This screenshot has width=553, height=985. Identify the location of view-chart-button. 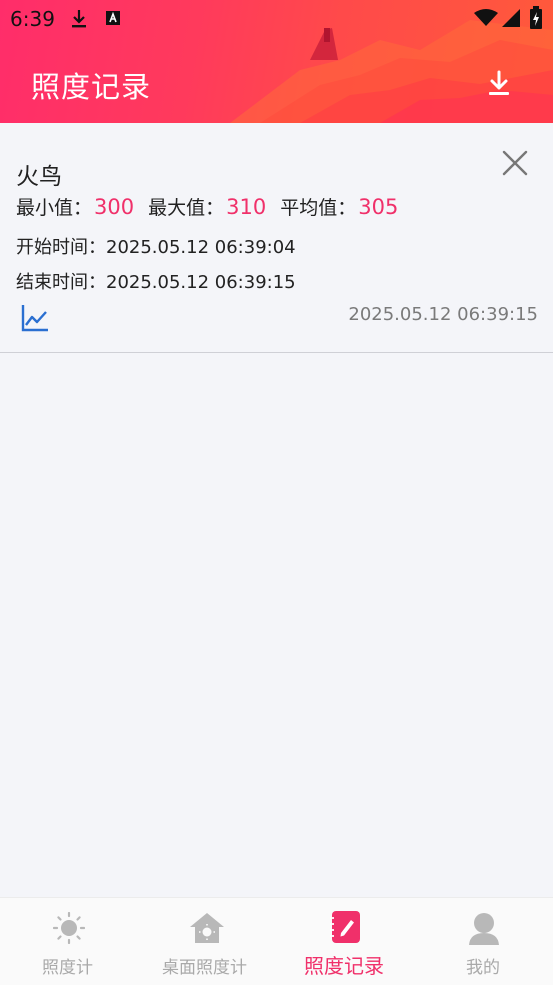
(35, 318).